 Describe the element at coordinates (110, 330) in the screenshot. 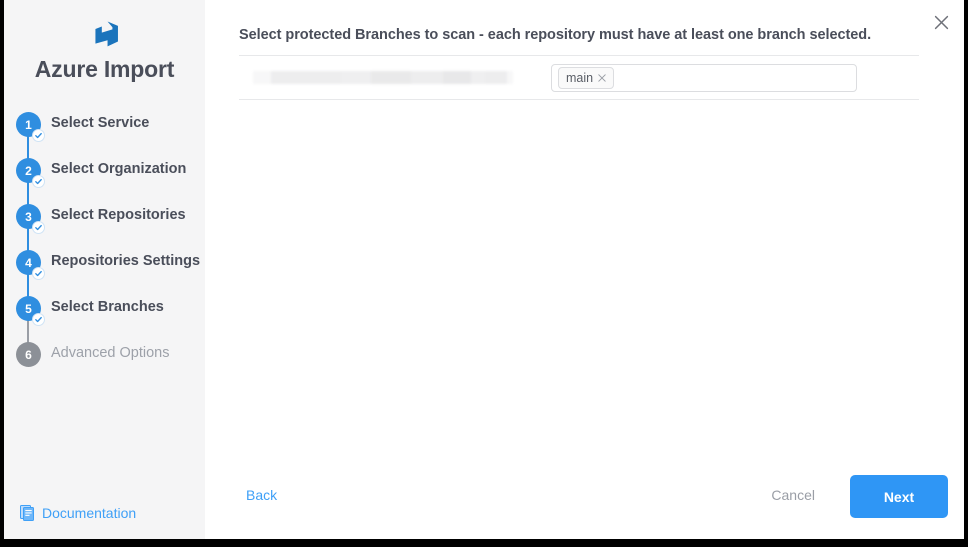

I see `sidebar-item-select-branches: 5 Select Branches` at that location.